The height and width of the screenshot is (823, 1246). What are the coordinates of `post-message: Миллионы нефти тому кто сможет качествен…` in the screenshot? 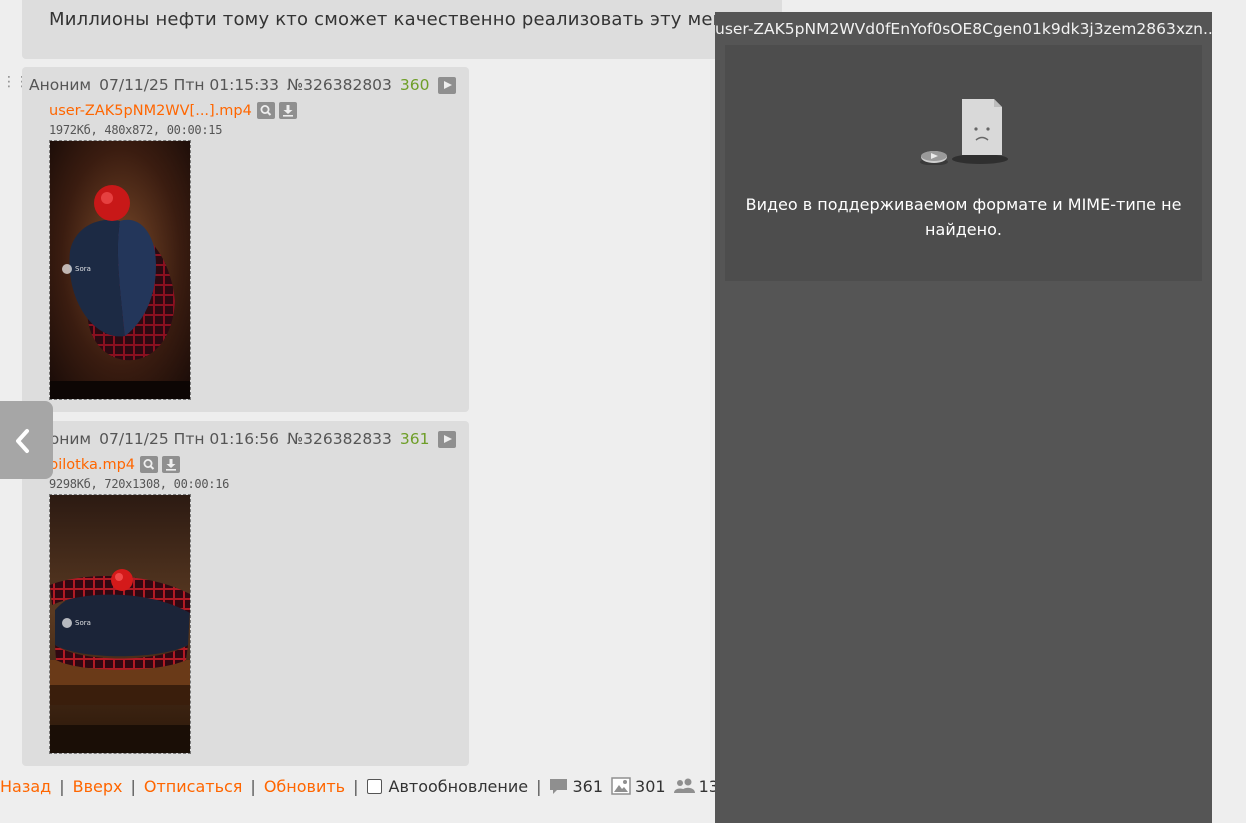 It's located at (407, 19).